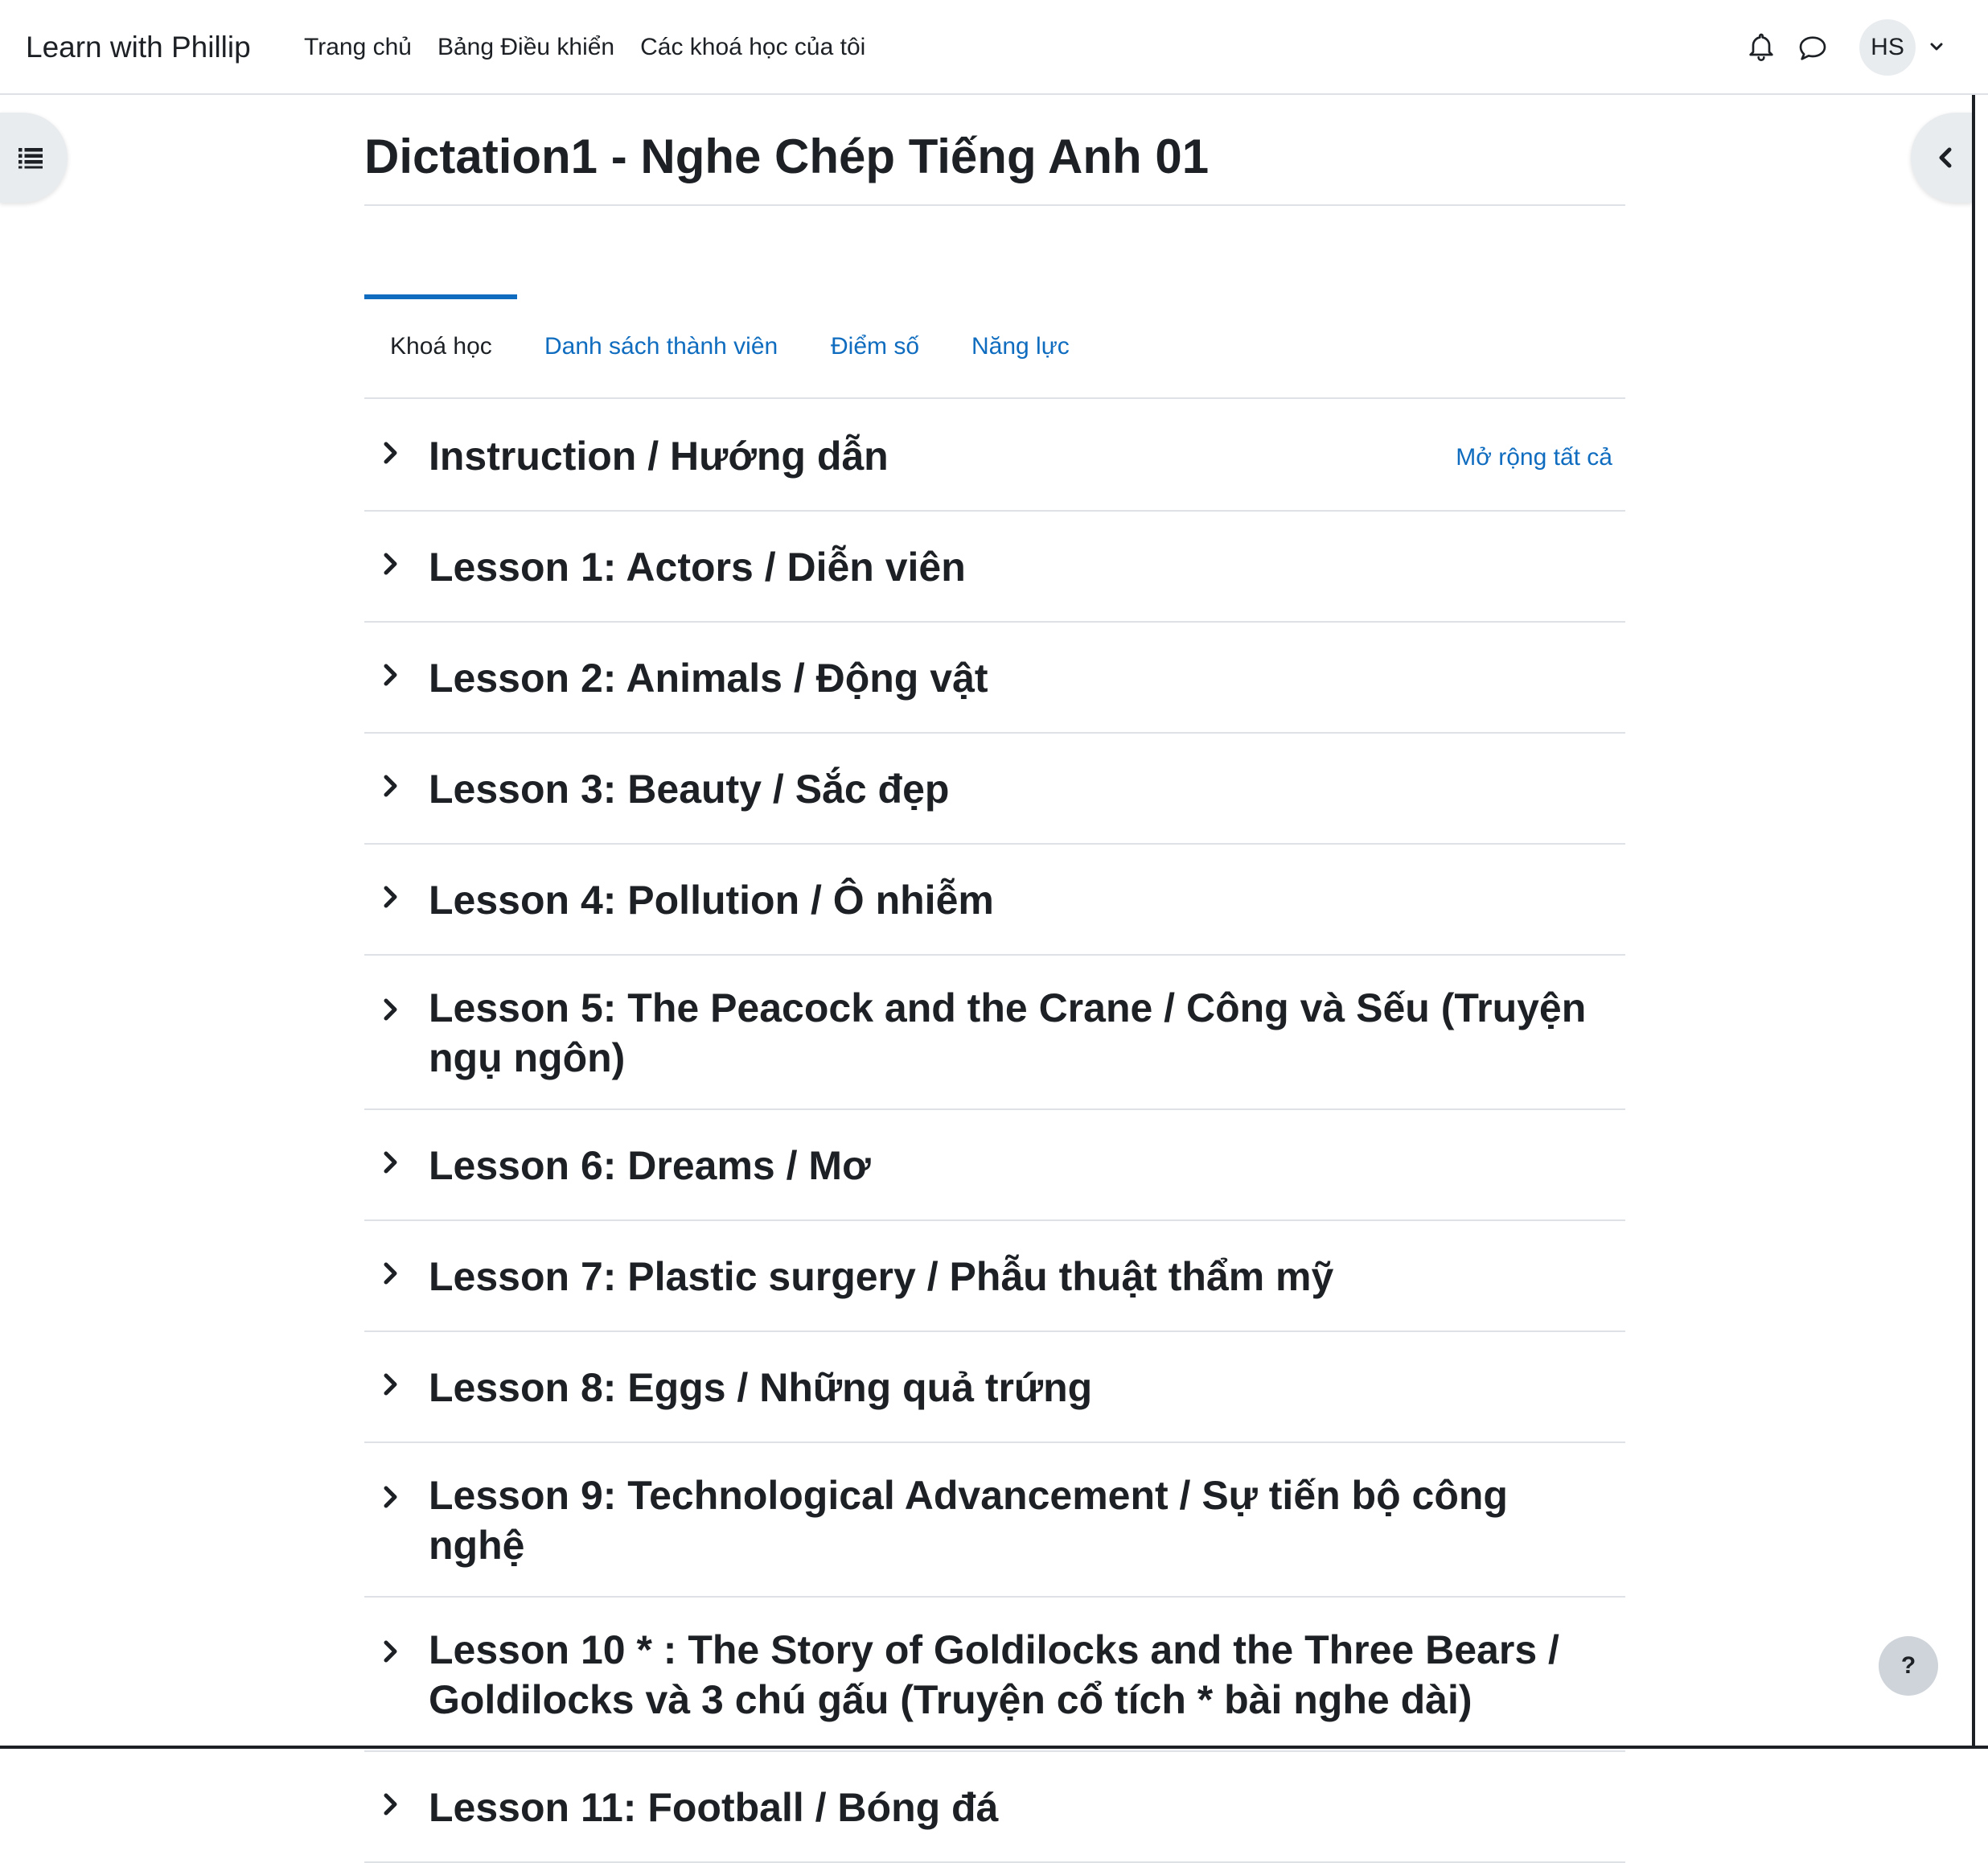  What do you see at coordinates (1020, 1388) in the screenshot?
I see `section-title: Lesson 8: Eggs / Những quả trứng` at bounding box center [1020, 1388].